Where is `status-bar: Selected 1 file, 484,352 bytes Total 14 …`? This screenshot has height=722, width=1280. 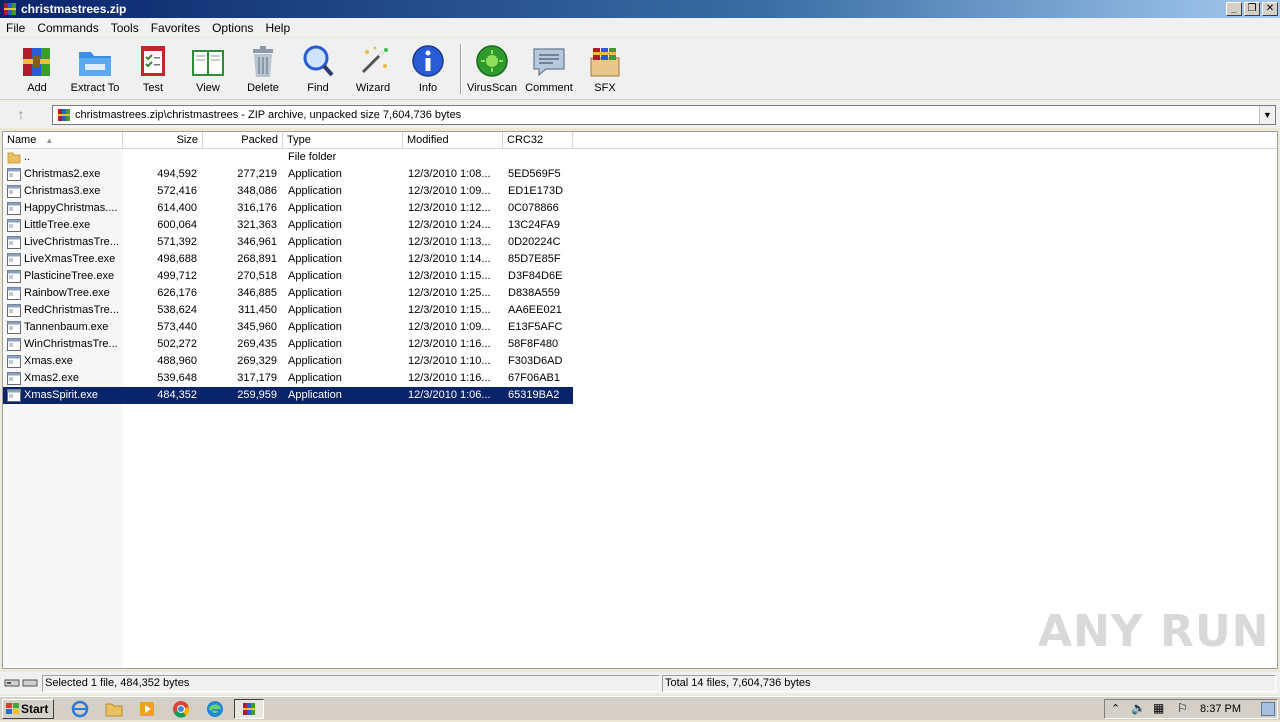
status-bar: Selected 1 file, 484,352 bytes Total 14 … is located at coordinates (640, 683).